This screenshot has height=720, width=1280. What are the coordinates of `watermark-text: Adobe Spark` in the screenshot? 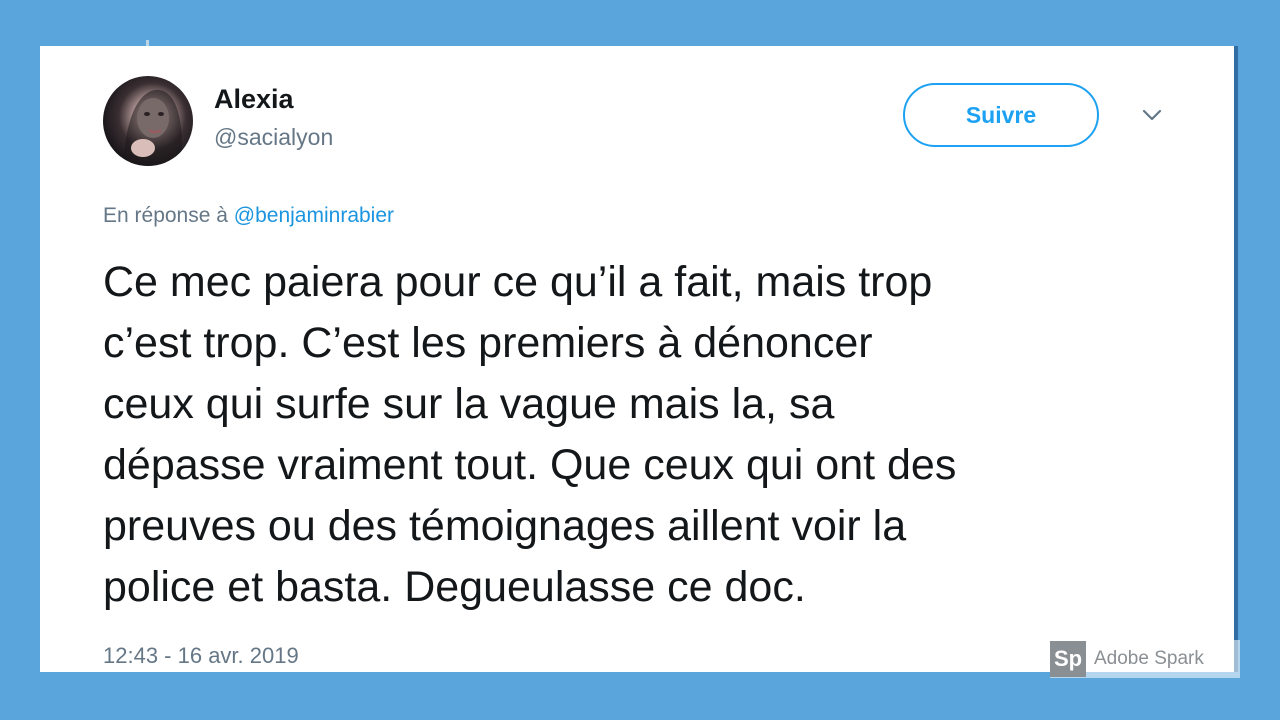 It's located at (1149, 658).